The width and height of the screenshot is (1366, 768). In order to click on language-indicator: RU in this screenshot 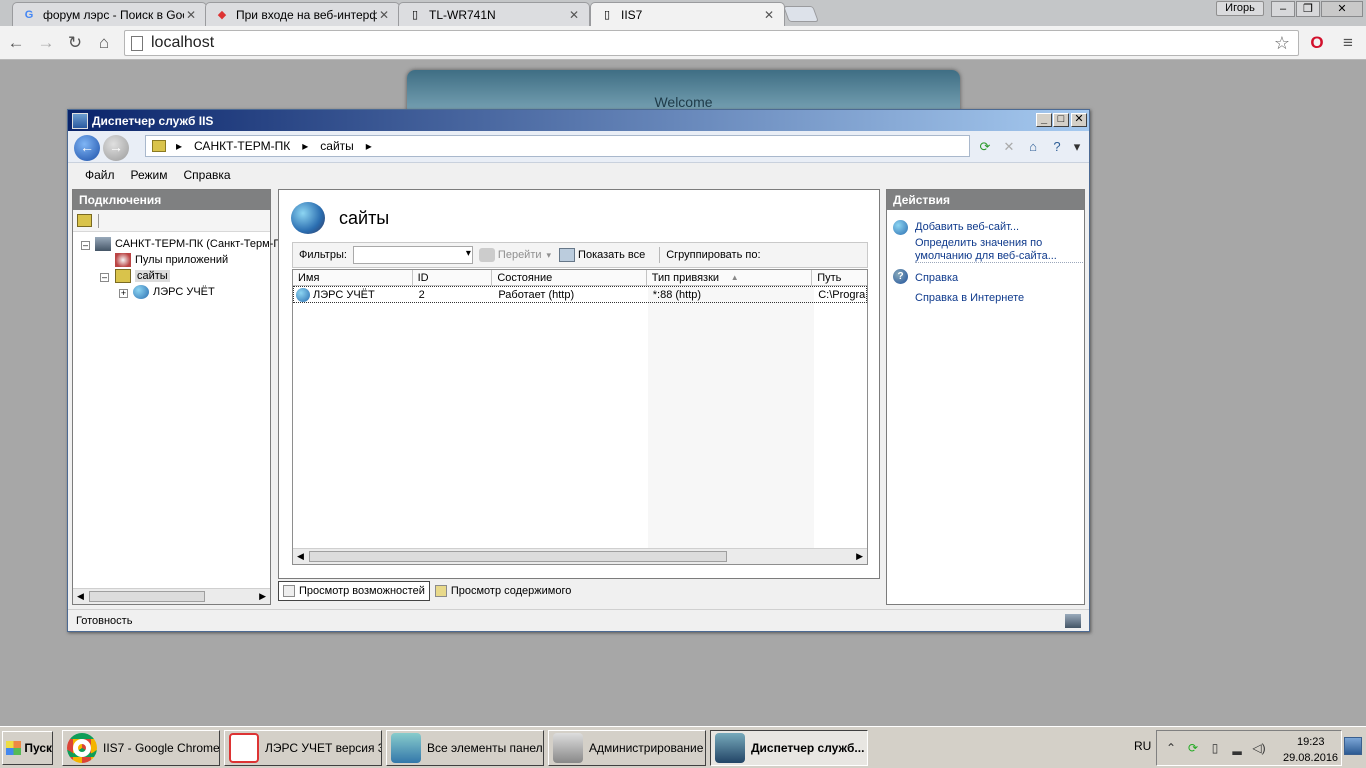, I will do `click(1142, 746)`.